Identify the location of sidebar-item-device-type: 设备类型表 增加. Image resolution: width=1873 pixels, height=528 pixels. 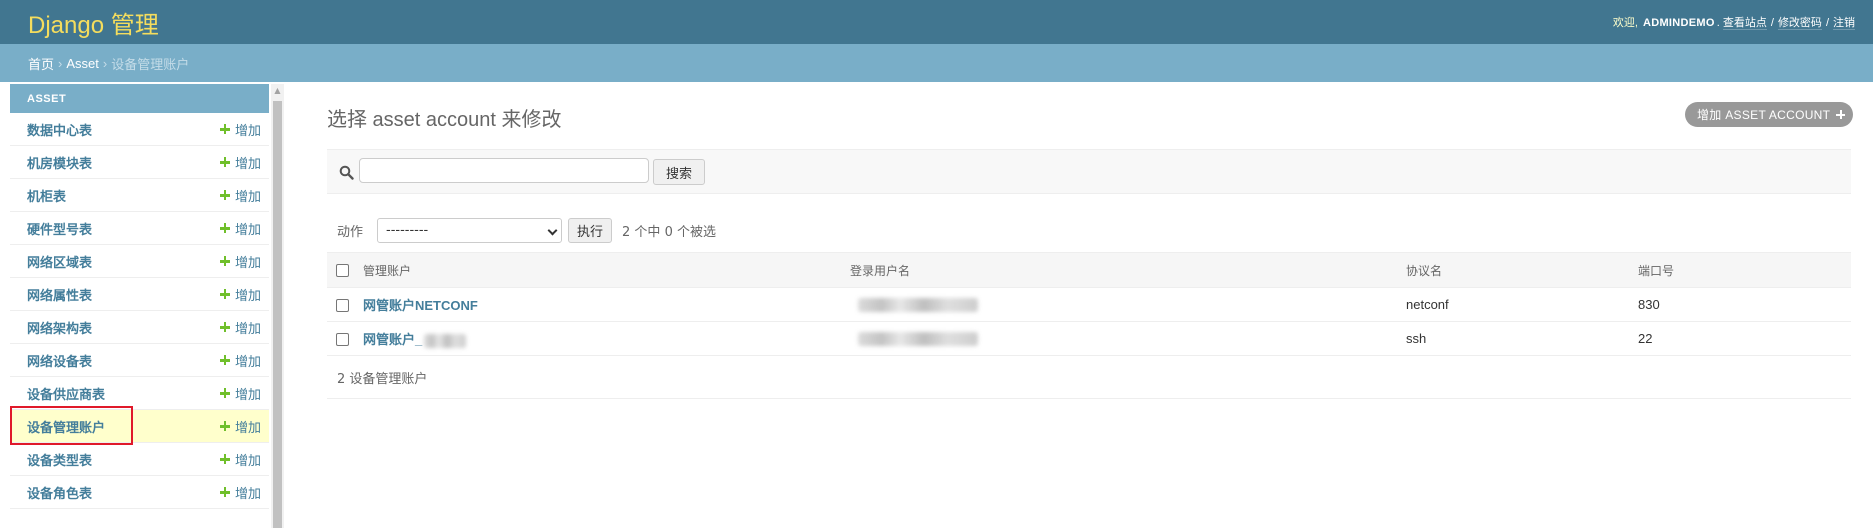
(139, 459).